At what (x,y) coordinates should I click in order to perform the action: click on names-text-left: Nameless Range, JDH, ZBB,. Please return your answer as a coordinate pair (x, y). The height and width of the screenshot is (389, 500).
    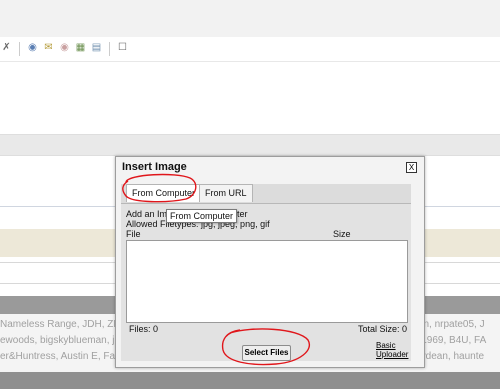
    Looking at the image, I should click on (58, 324).